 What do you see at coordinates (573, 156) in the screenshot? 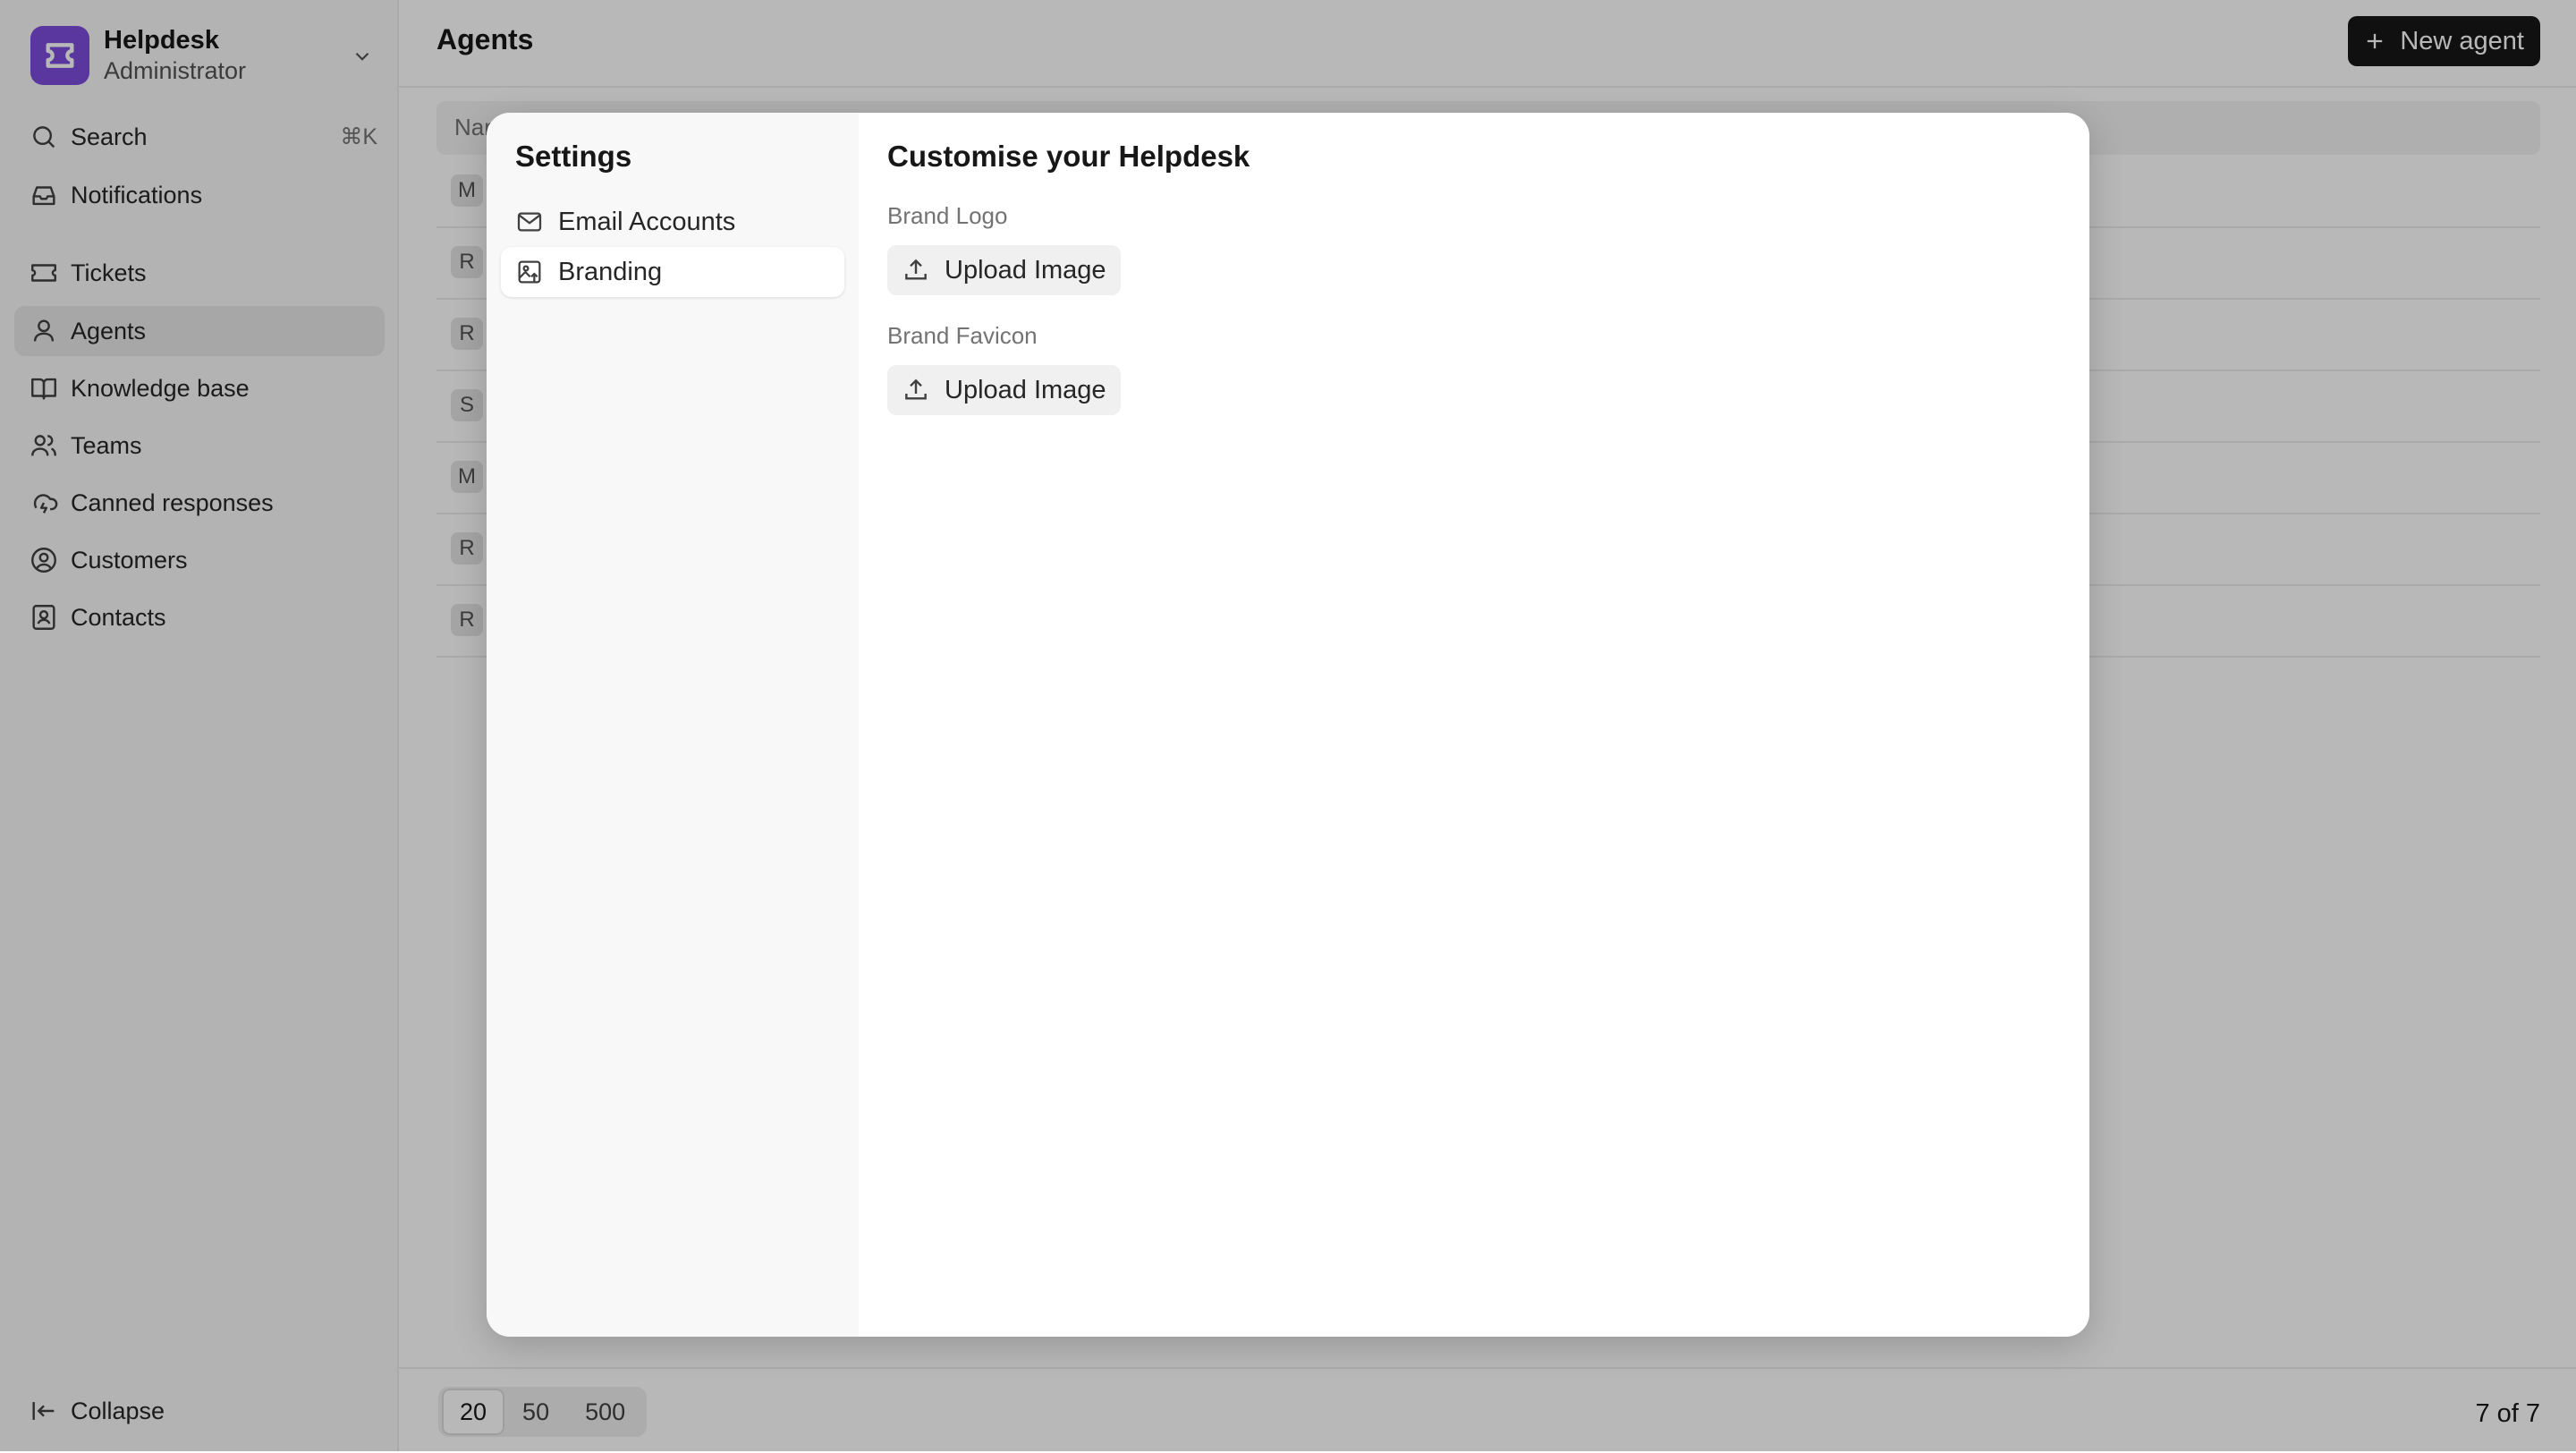
I see `settings-title: Settings` at bounding box center [573, 156].